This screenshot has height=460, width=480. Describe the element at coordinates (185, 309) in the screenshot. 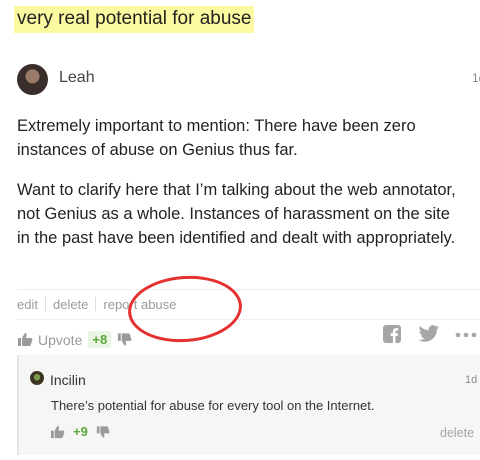

I see `annotation-circle` at that location.